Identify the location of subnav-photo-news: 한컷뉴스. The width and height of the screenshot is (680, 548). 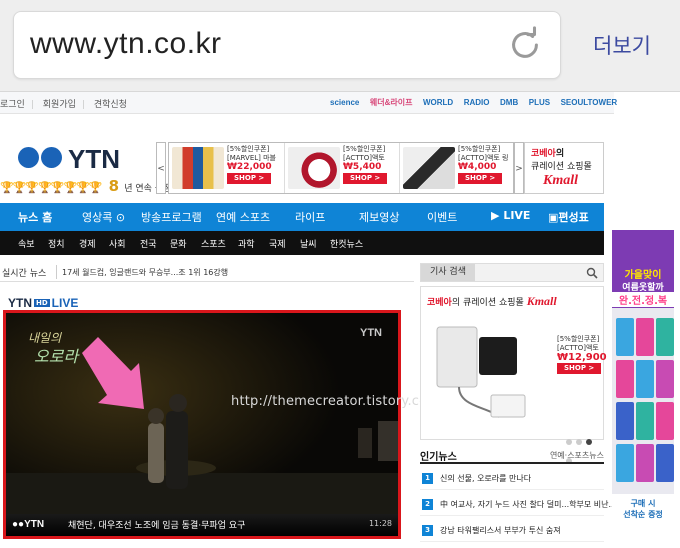
(346, 243).